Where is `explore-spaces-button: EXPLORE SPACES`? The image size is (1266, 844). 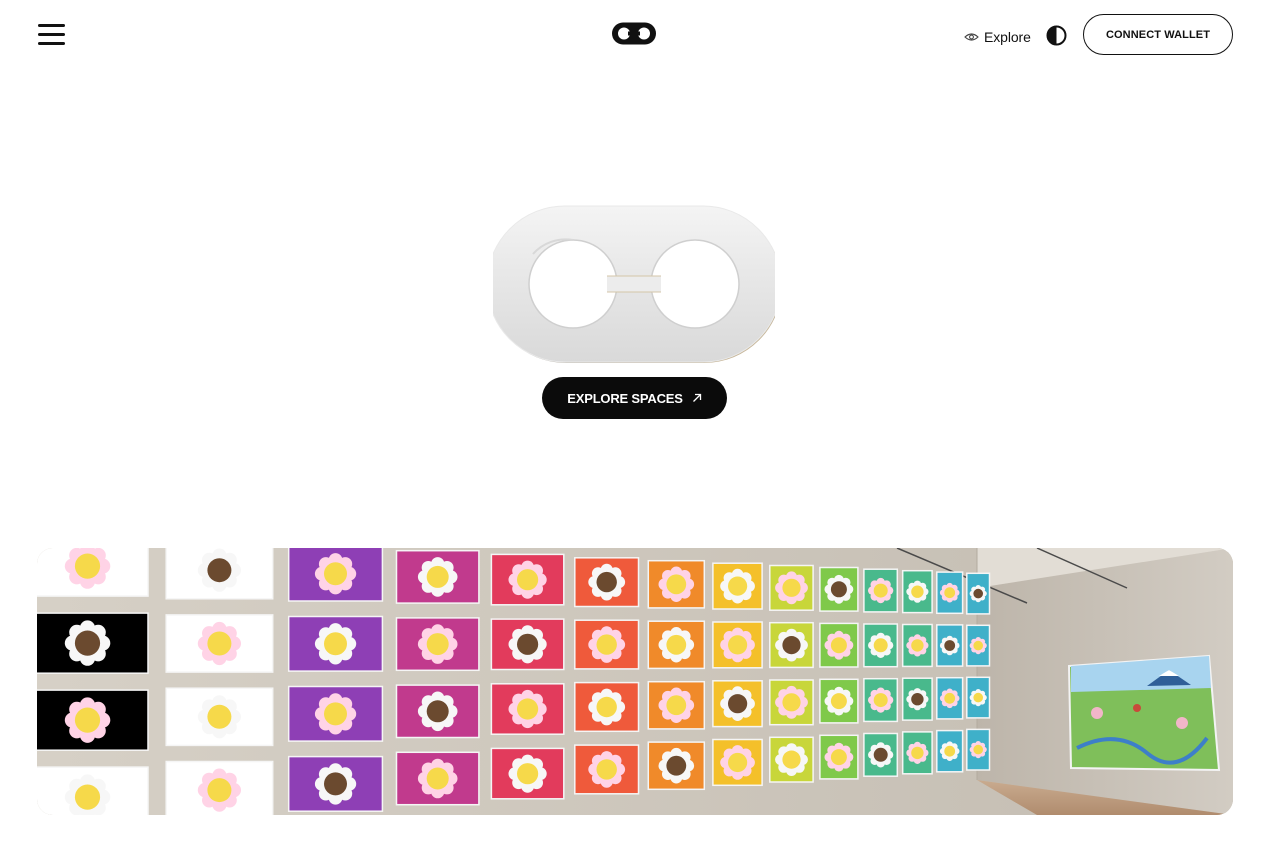 explore-spaces-button: EXPLORE SPACES is located at coordinates (634, 398).